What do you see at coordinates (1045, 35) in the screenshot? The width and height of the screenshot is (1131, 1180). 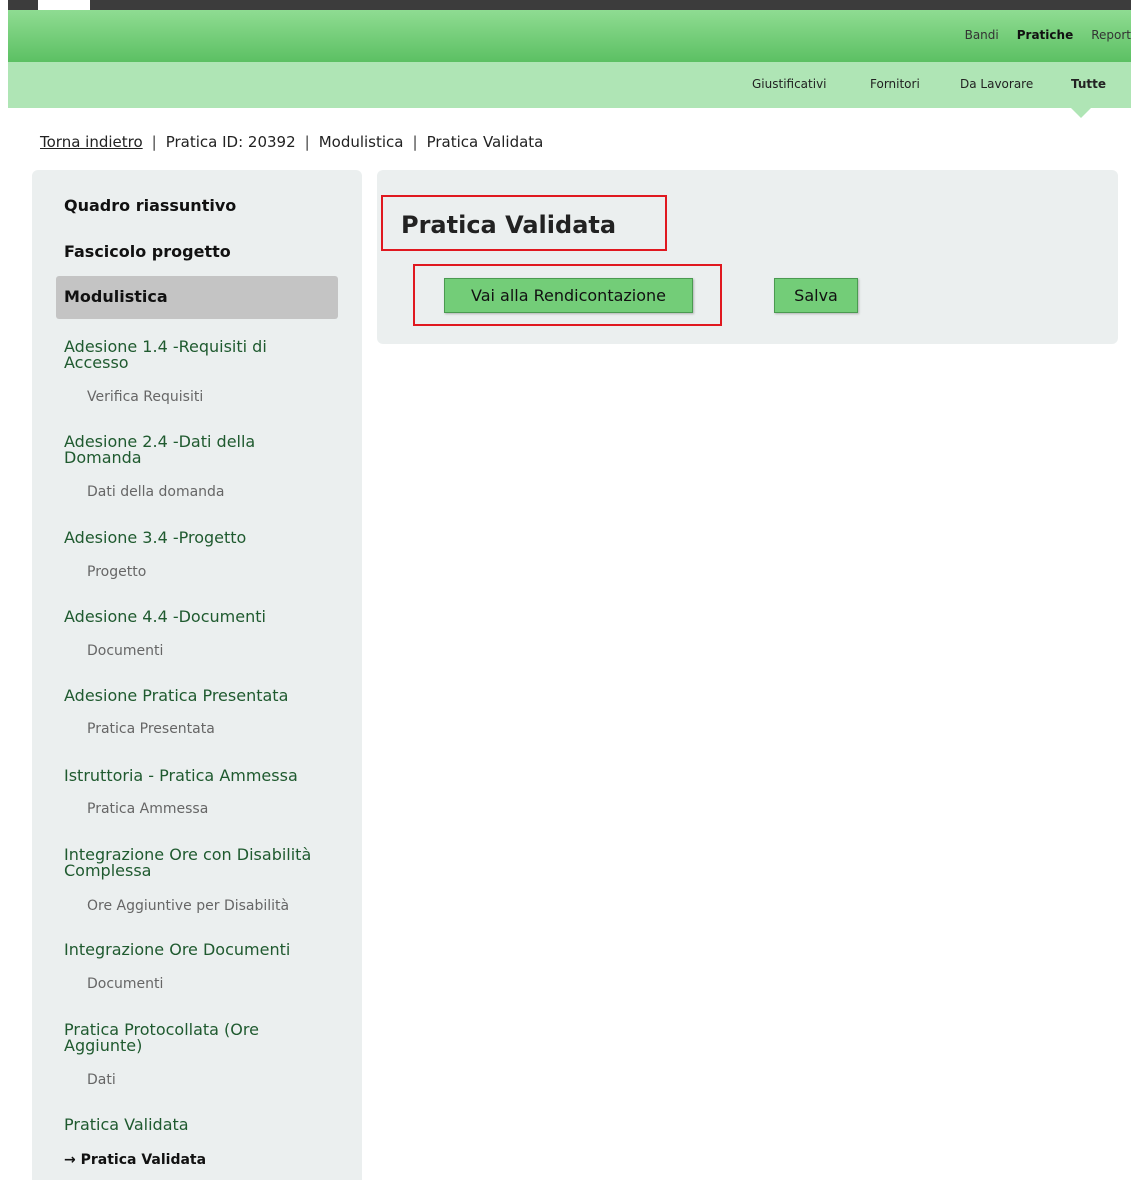 I see `nav-item-pratiche: Pratiche` at bounding box center [1045, 35].